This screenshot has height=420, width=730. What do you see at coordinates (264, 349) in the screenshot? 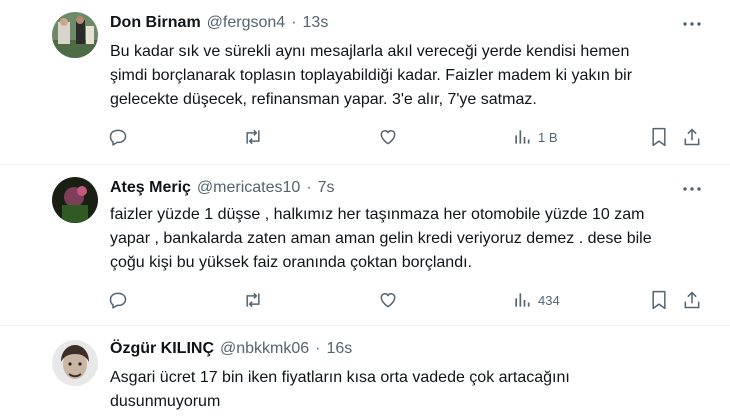
I see `author-handle: @nbkkmk06` at bounding box center [264, 349].